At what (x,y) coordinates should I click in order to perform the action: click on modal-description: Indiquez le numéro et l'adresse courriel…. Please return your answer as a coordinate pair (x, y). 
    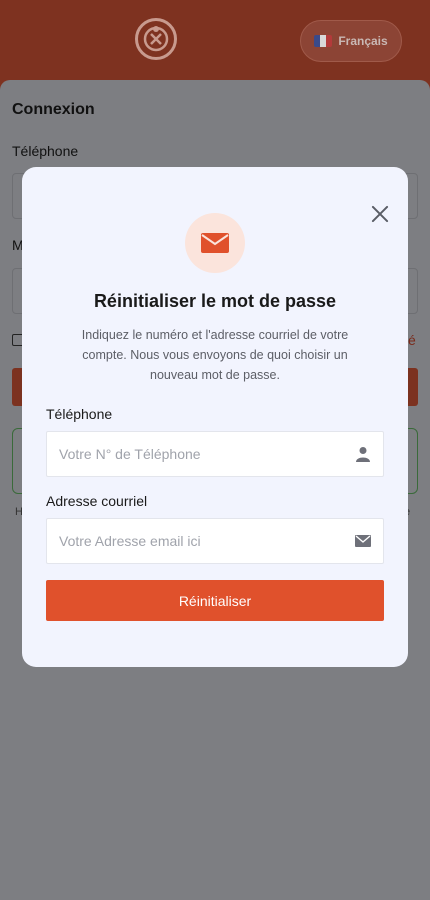
    Looking at the image, I should click on (215, 355).